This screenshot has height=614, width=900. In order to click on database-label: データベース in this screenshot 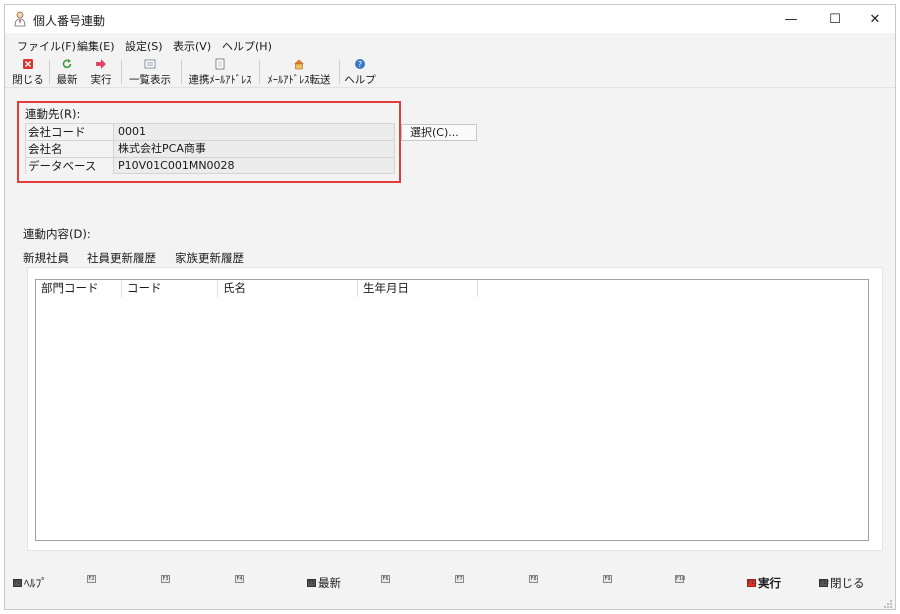, I will do `click(70, 166)`.